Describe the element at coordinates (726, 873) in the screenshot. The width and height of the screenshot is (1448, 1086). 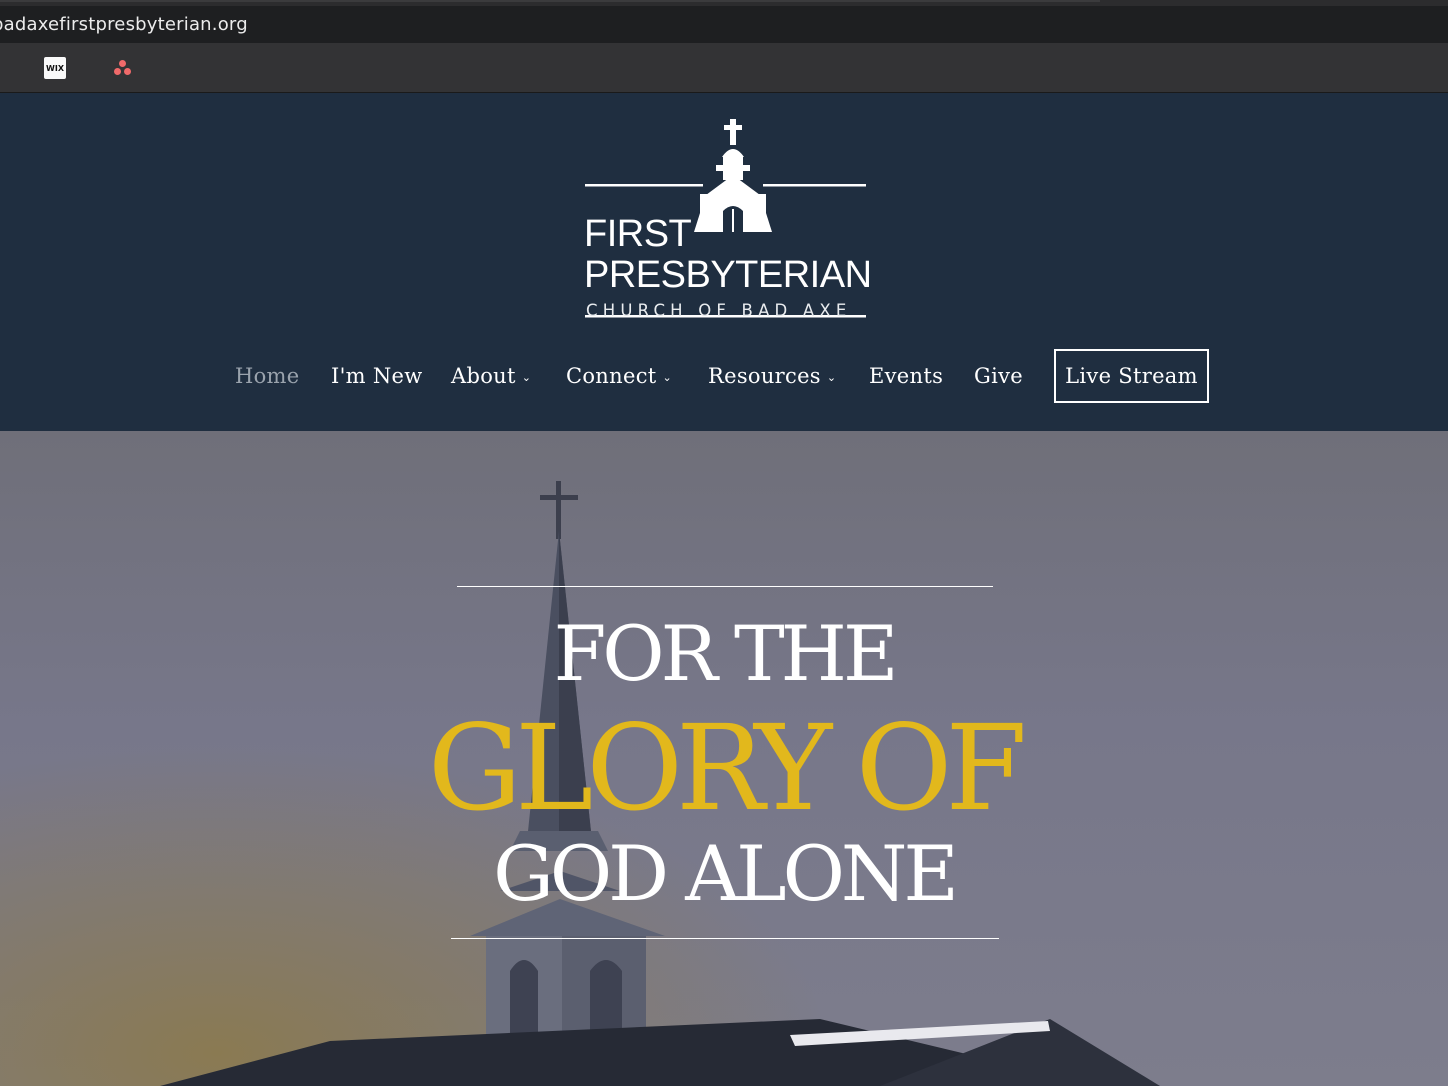
I see `hero-line-3: GOD ALONE` at that location.